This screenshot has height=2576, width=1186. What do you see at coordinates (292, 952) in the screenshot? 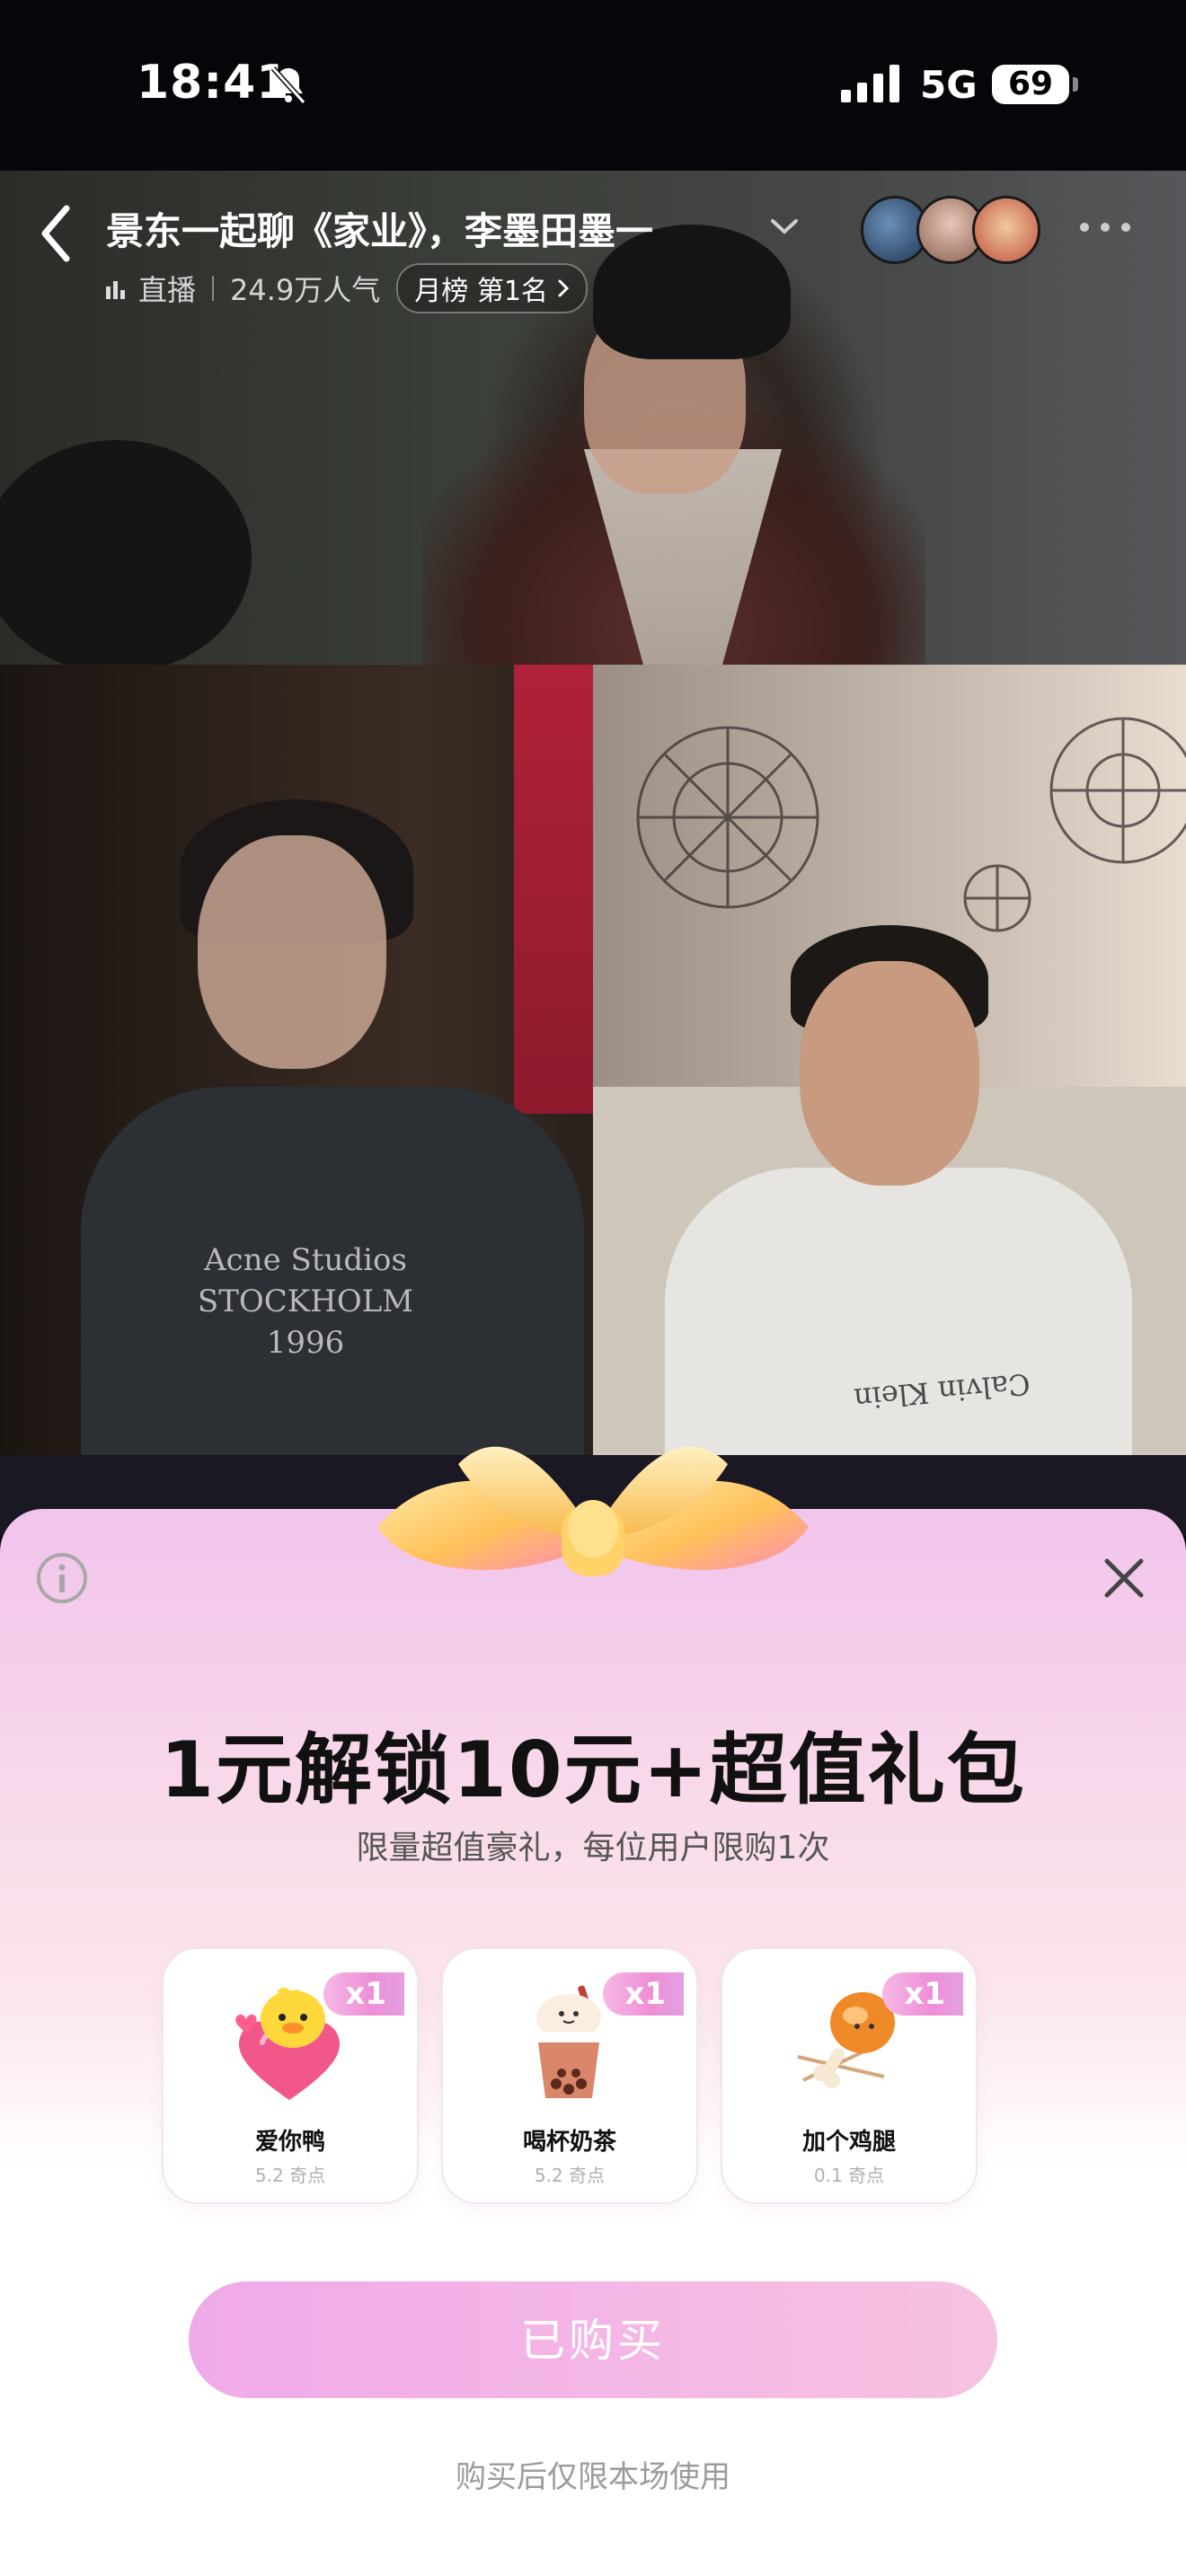
I see `left-person-face` at bounding box center [292, 952].